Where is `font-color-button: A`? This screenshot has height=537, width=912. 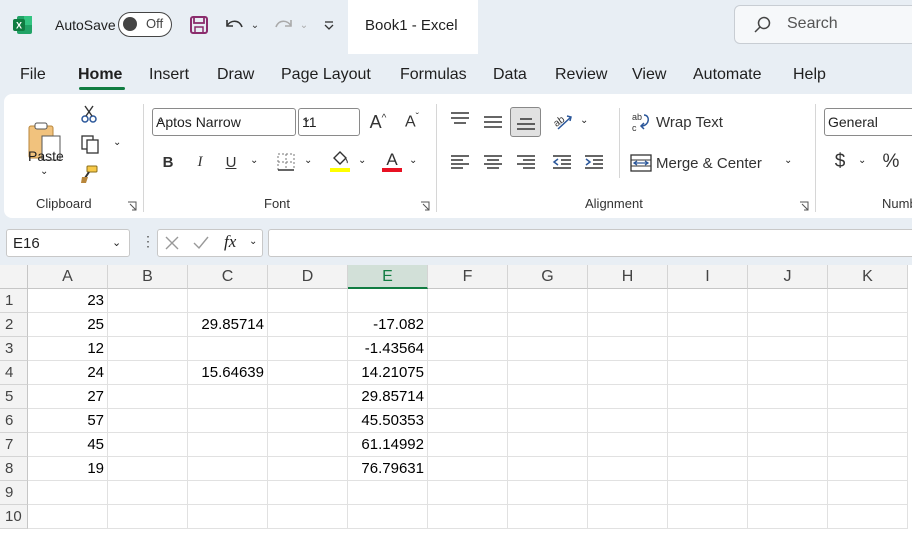
font-color-button: A is located at coordinates (392, 161).